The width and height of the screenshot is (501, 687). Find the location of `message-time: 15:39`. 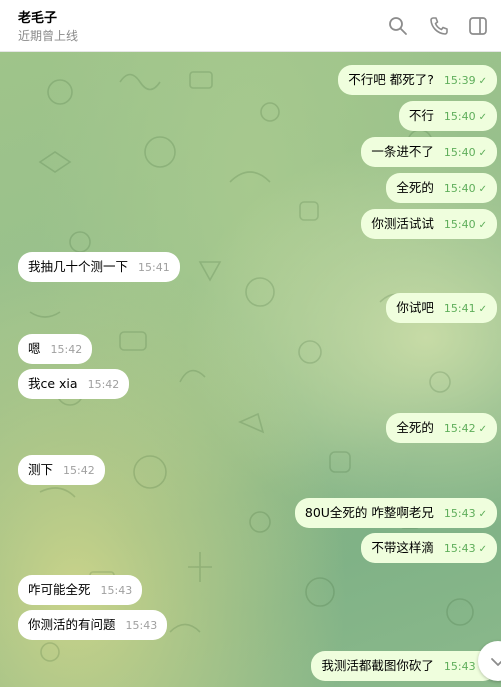

message-time: 15:39 is located at coordinates (459, 80).